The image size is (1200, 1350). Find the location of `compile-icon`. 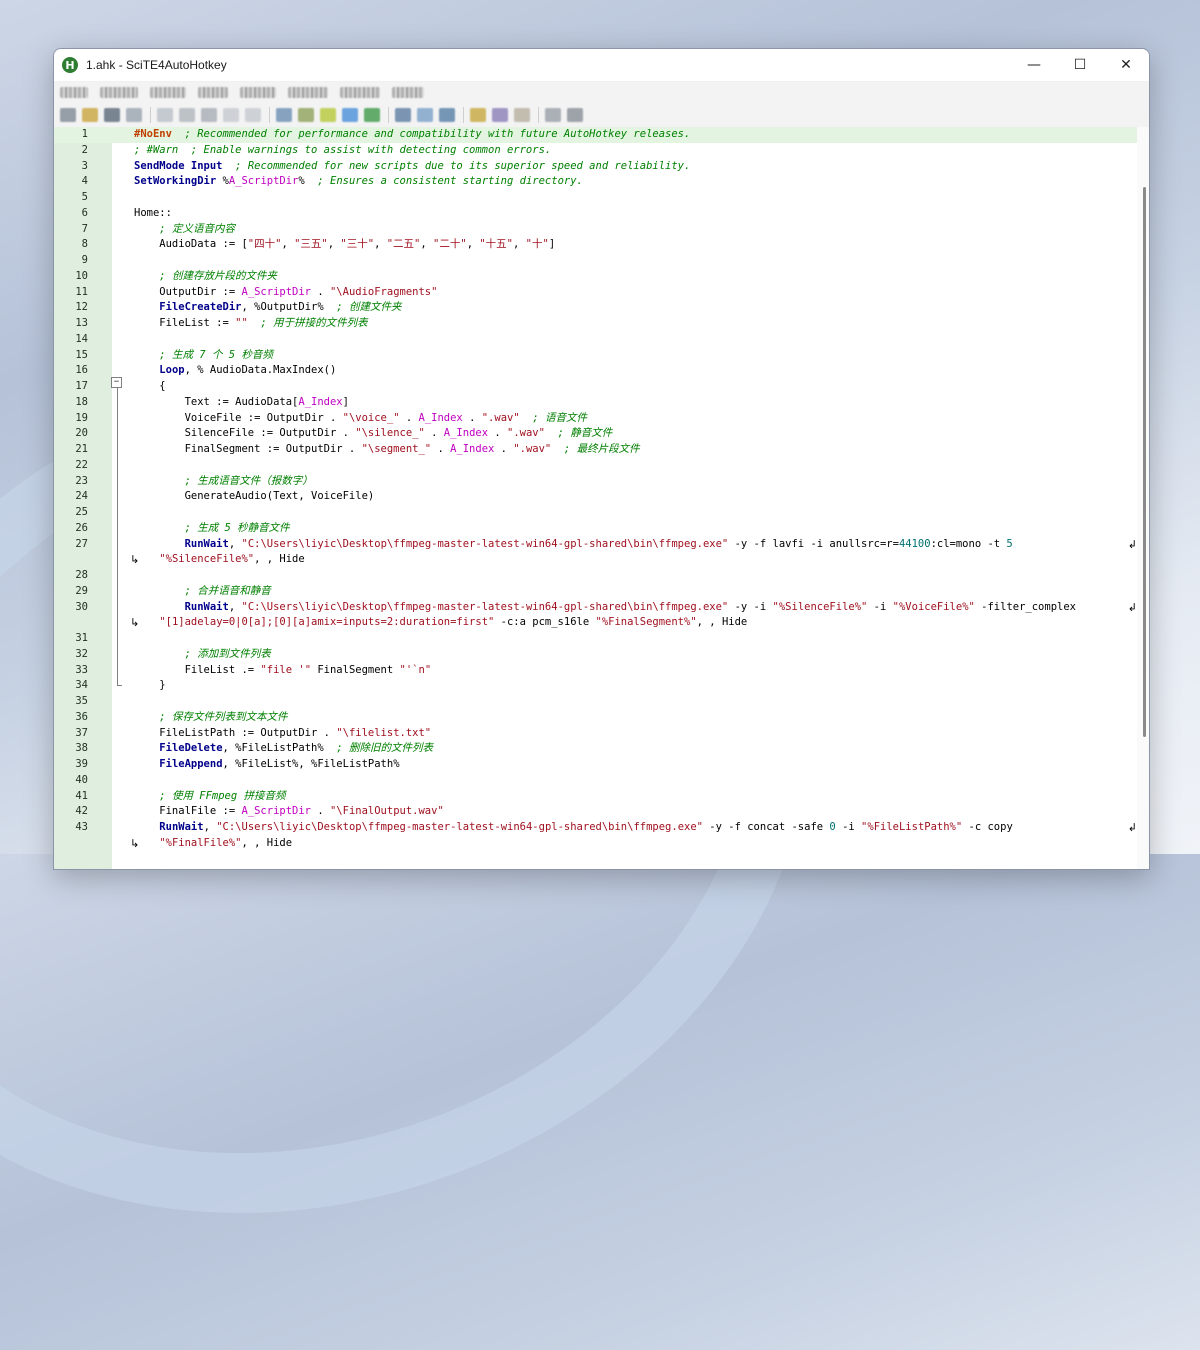

compile-icon is located at coordinates (372, 115).